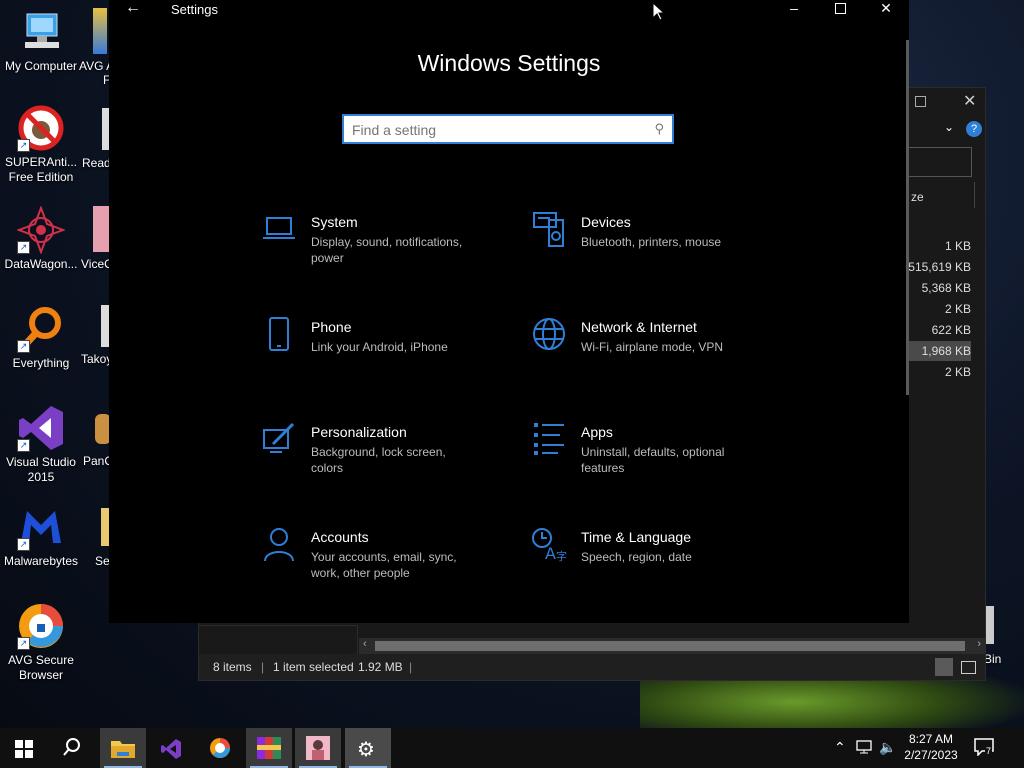 This screenshot has height=768, width=1024. What do you see at coordinates (368, 748) in the screenshot?
I see `taskbar-settings: ⚙` at bounding box center [368, 748].